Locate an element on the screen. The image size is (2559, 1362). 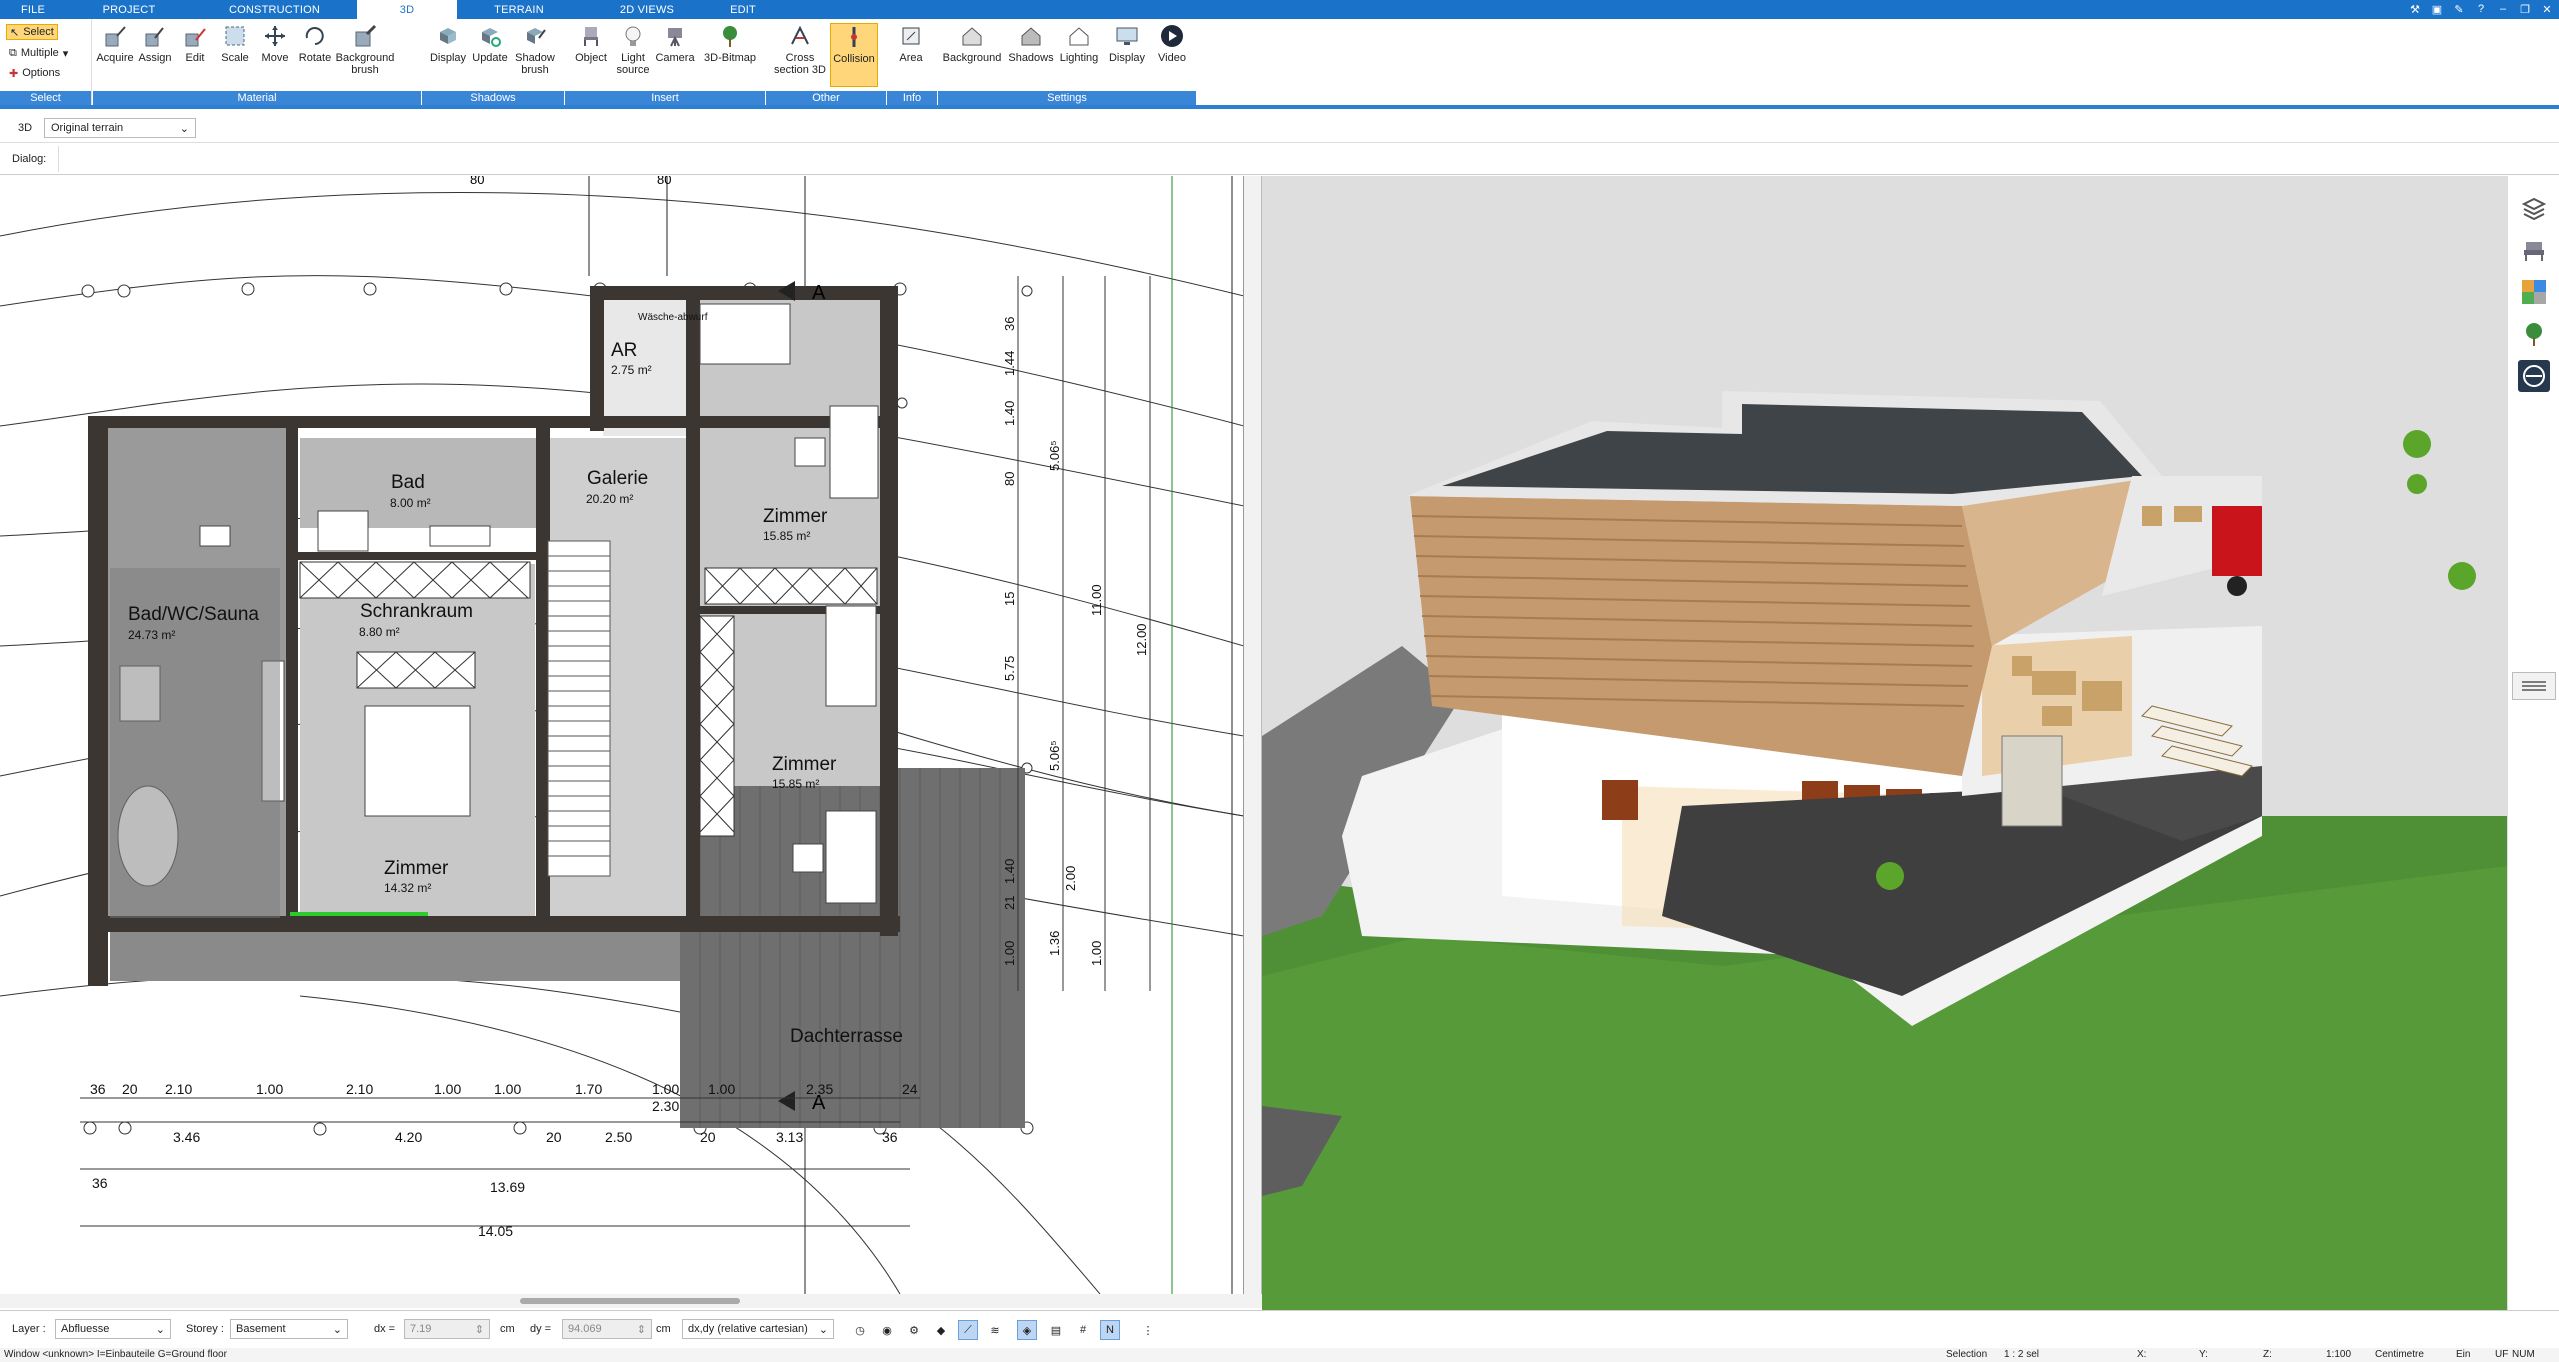
tab-edit: EDIT is located at coordinates (743, 9).